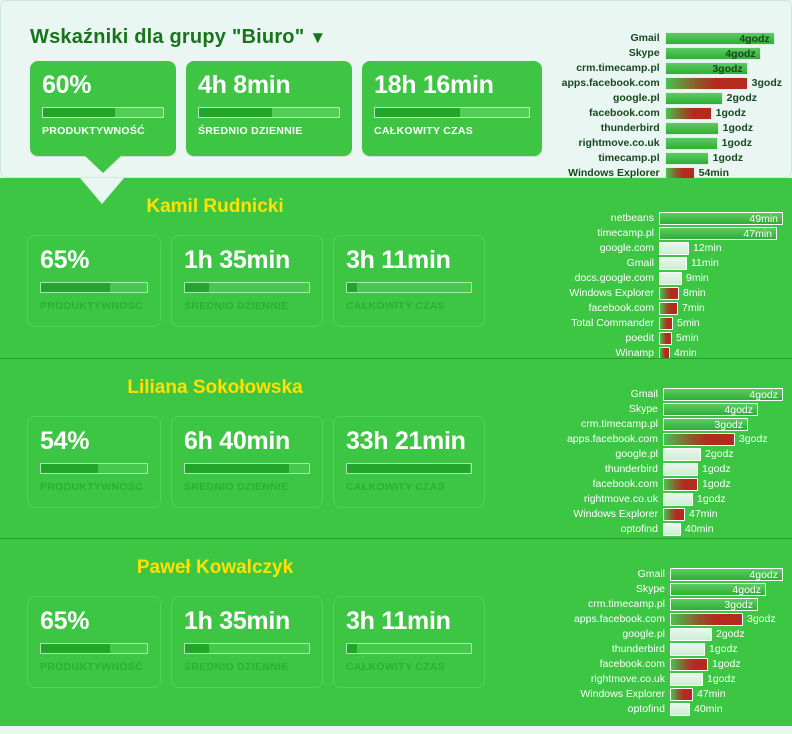 The image size is (792, 734). I want to click on chart-value-label: 7min, so click(693, 308).